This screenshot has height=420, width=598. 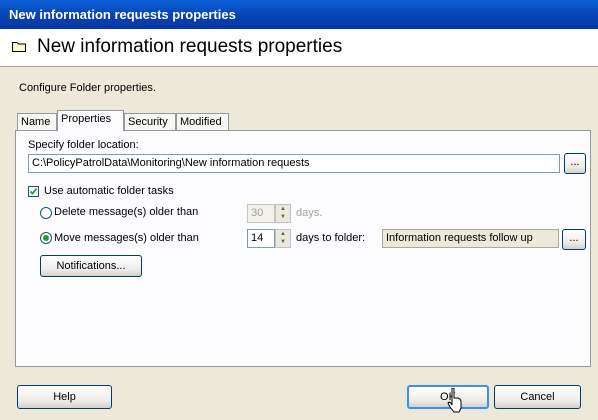 I want to click on delete-days-stepper: ▲ ▼, so click(x=283, y=213).